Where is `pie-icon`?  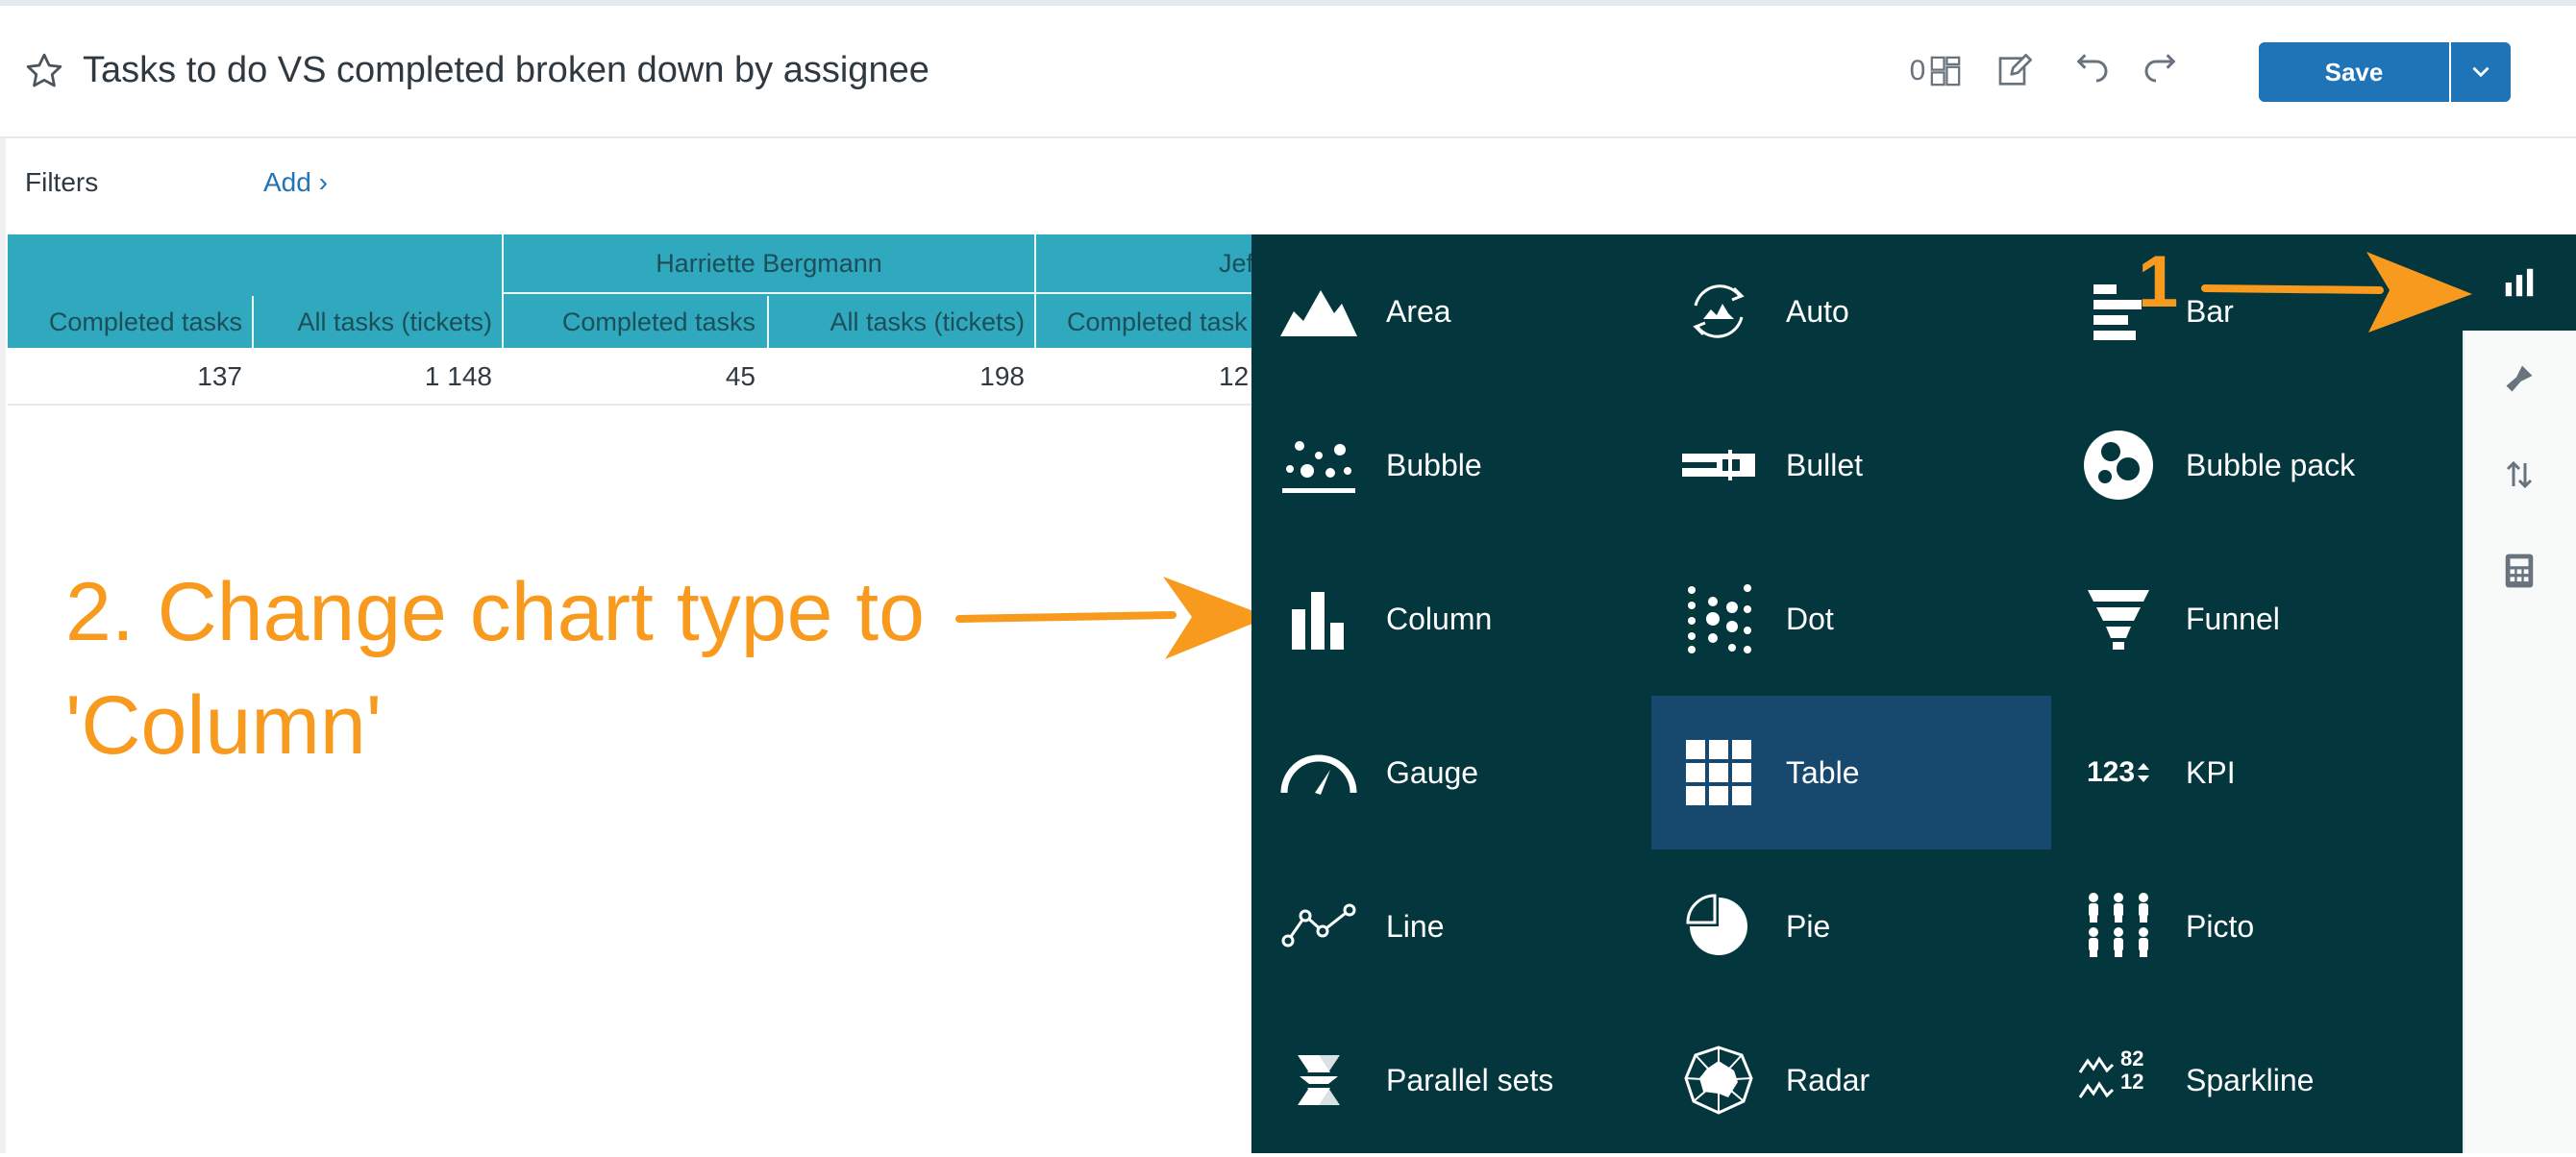
pie-icon is located at coordinates (1719, 926).